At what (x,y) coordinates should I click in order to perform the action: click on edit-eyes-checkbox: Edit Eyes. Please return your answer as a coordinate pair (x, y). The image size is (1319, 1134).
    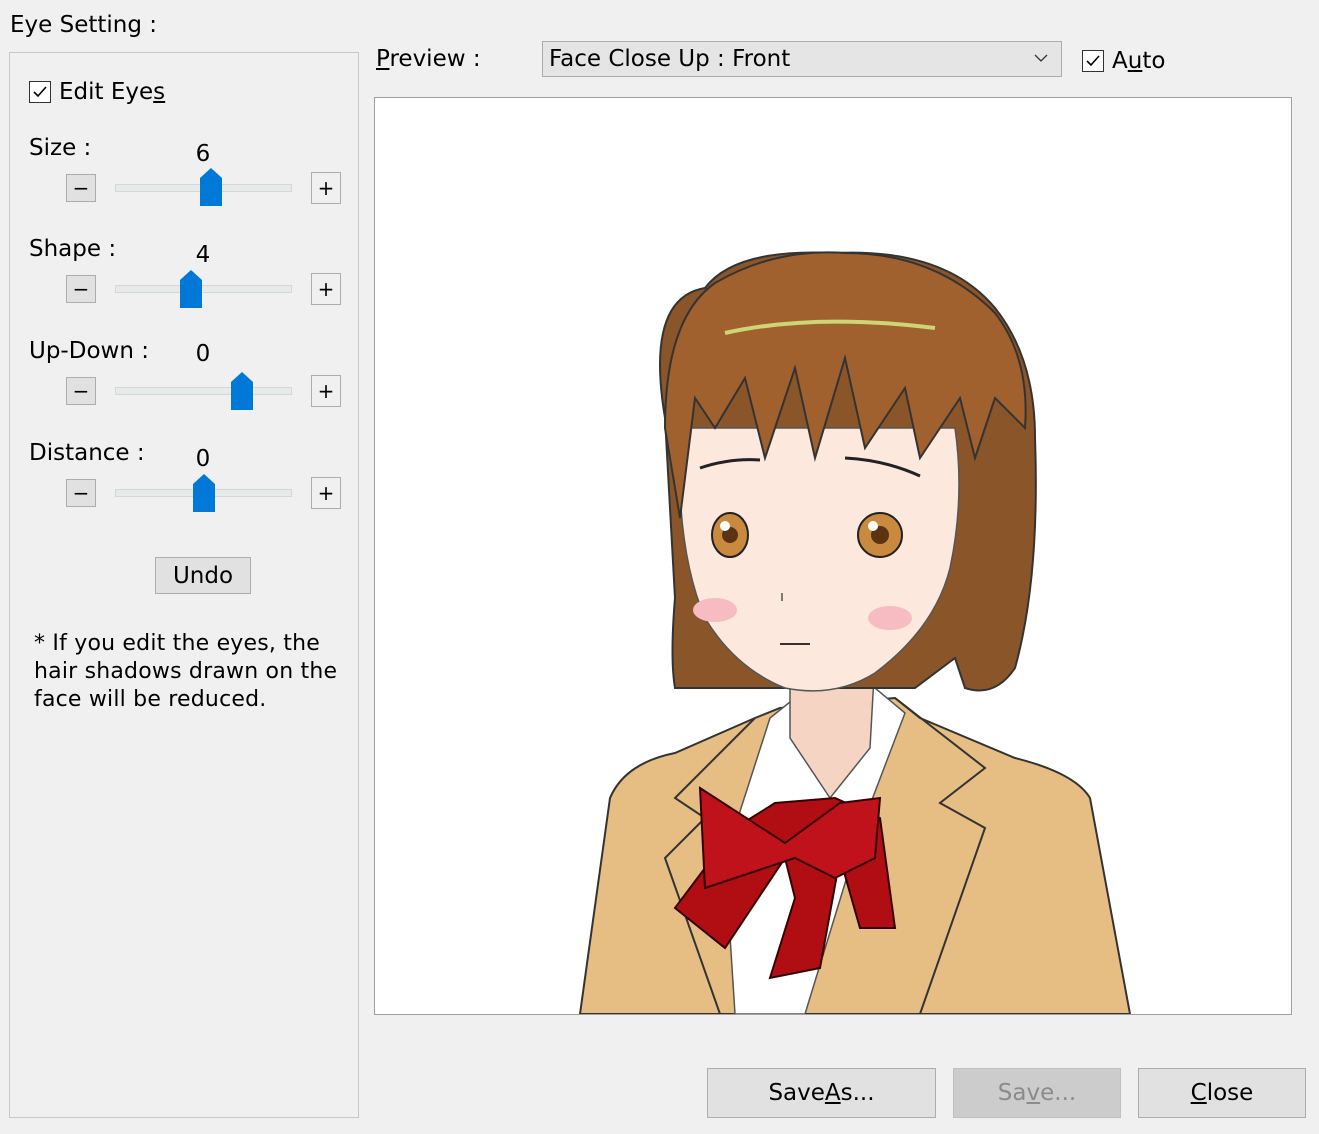
    Looking at the image, I should click on (97, 92).